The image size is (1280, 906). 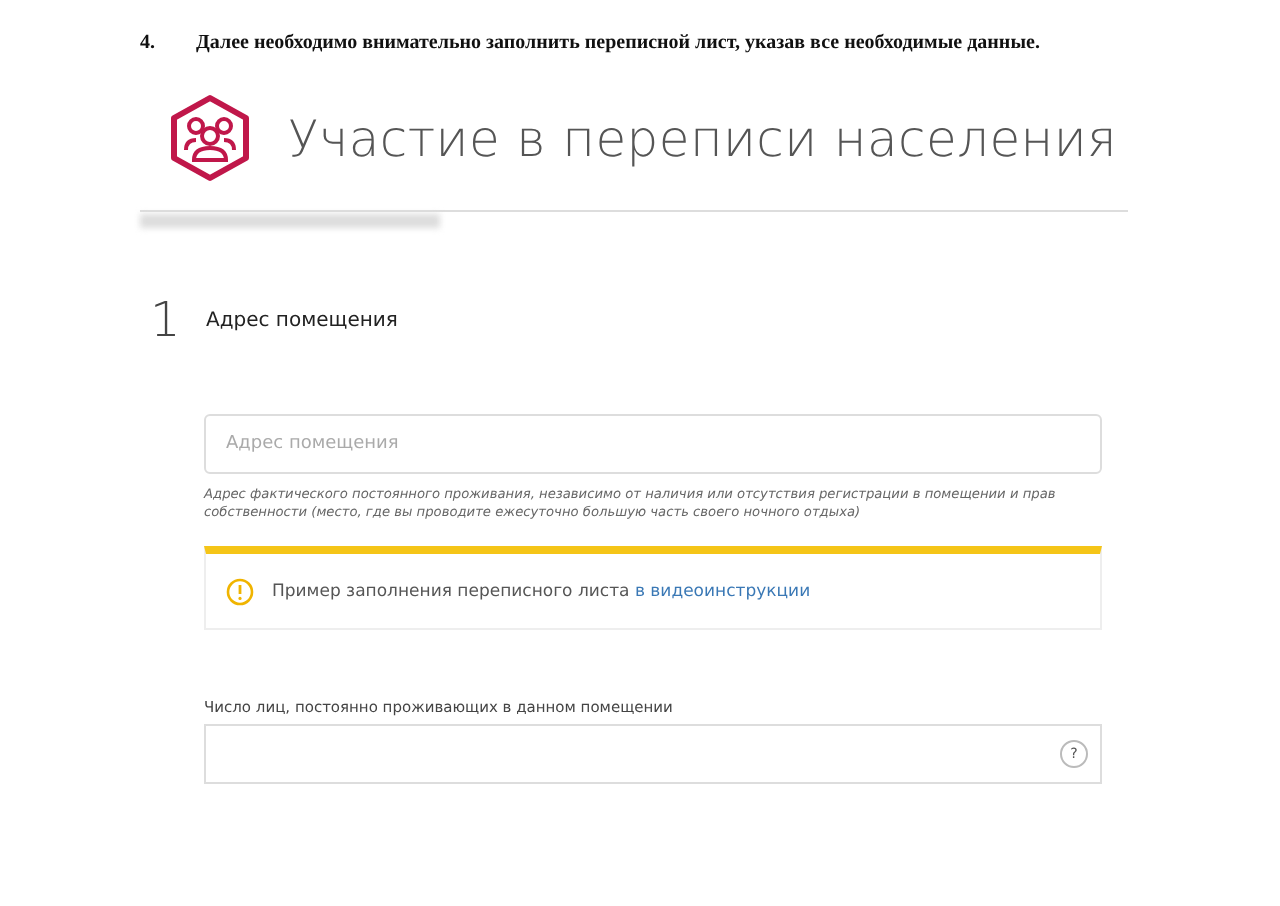 I want to click on step-number: 1, so click(x=165, y=320).